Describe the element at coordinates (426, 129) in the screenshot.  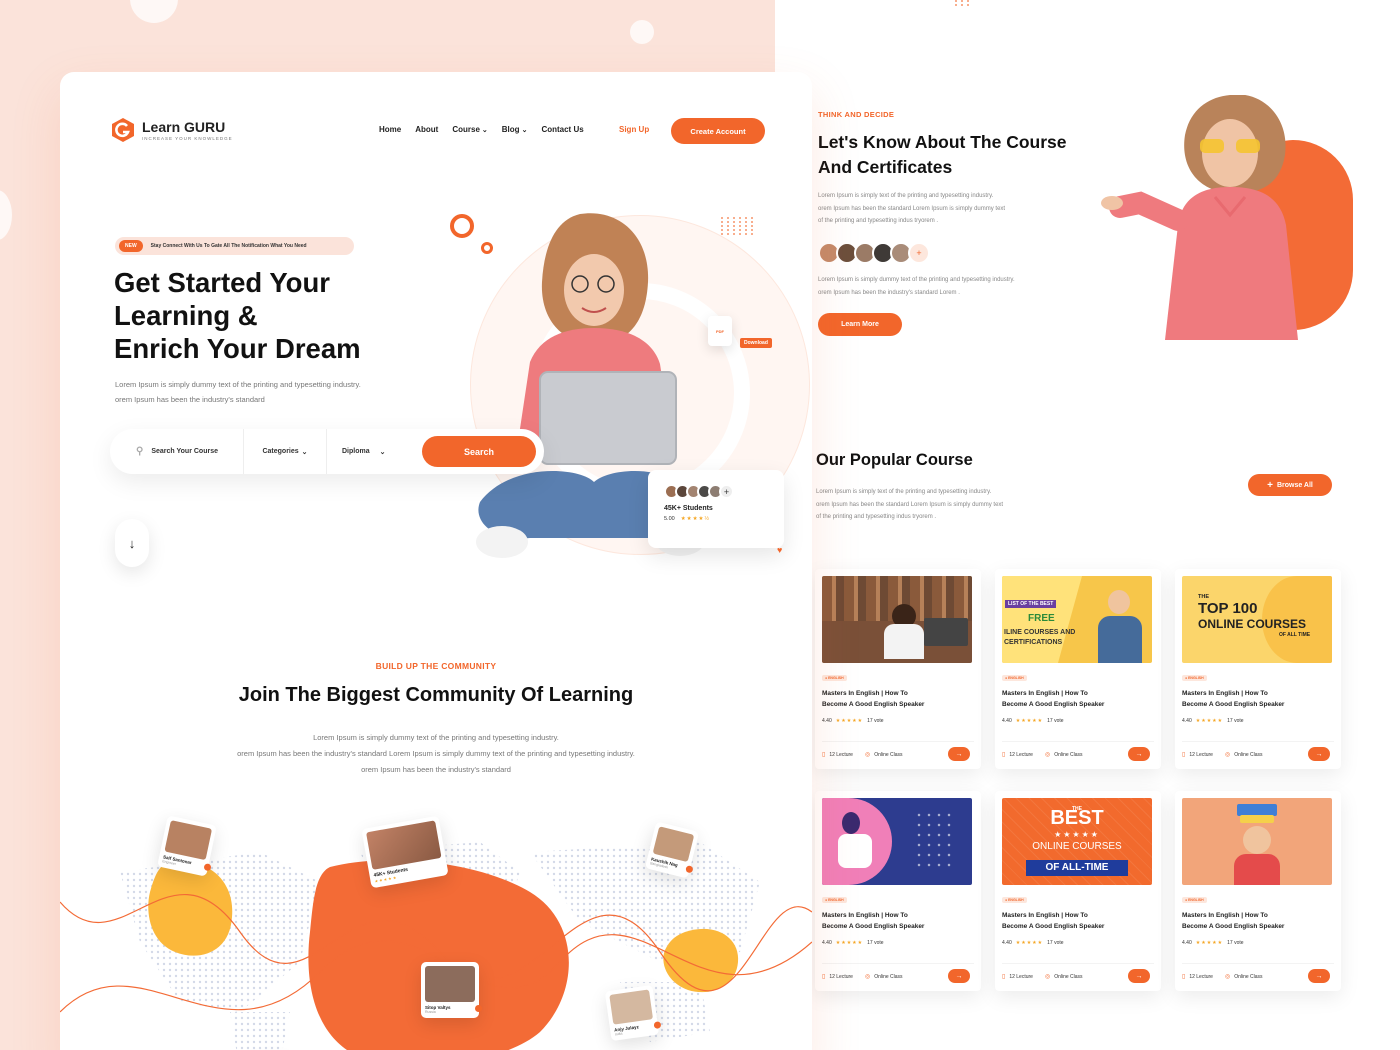
I see `nav-item-about: About` at that location.